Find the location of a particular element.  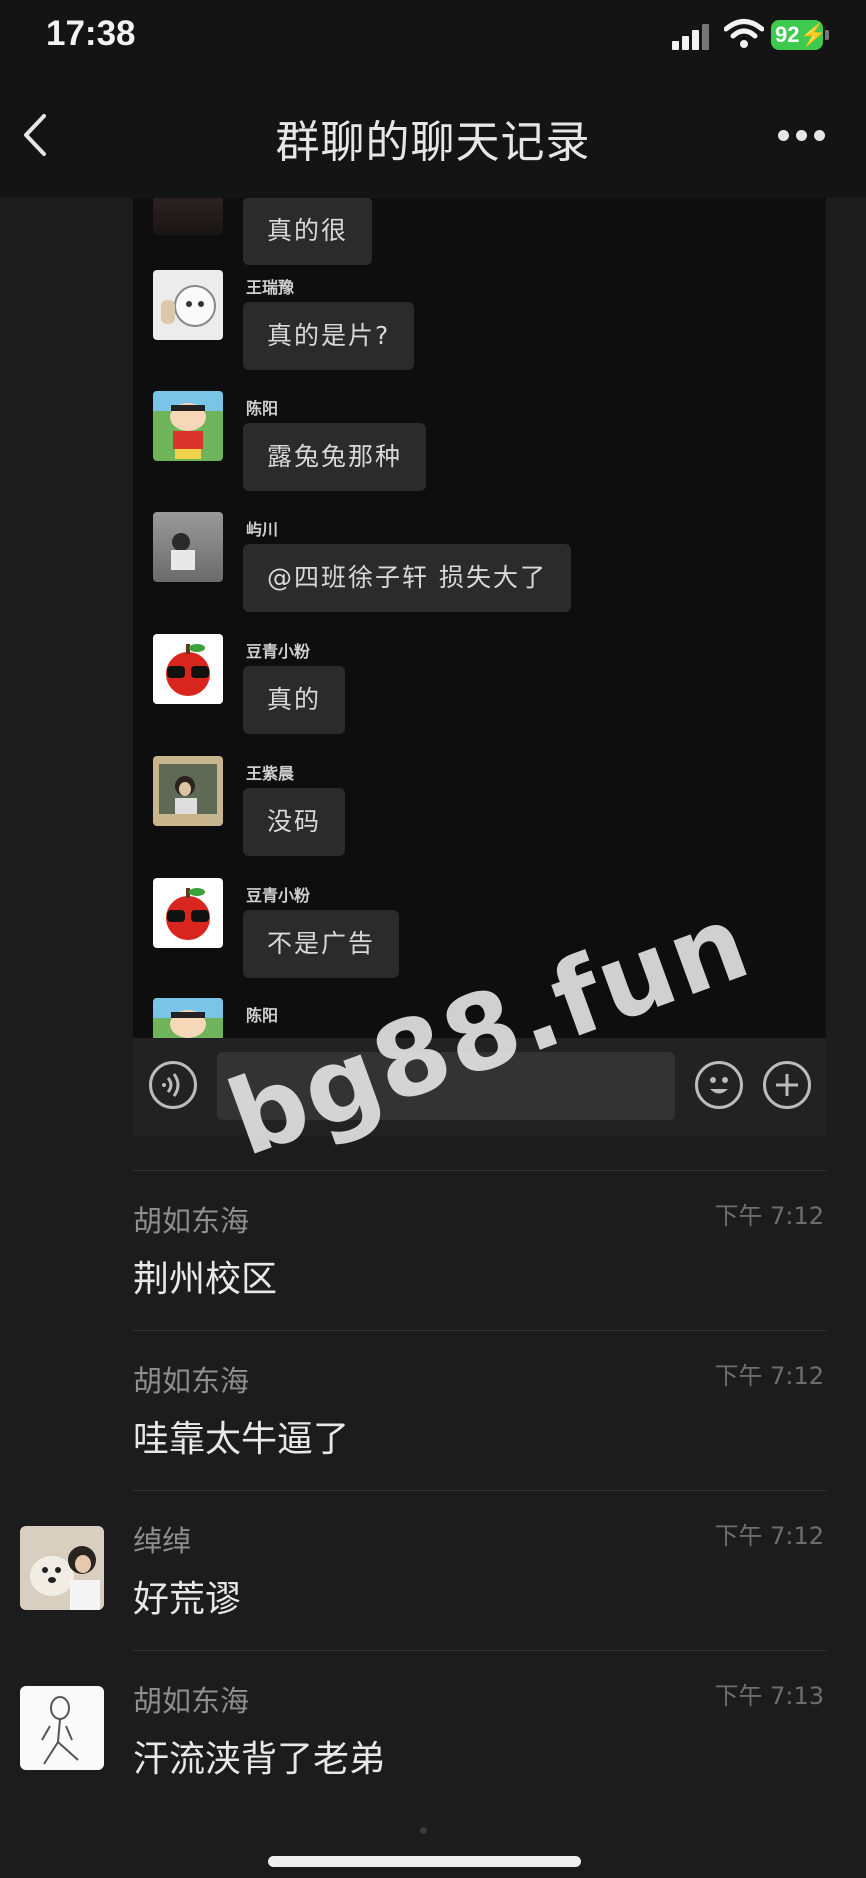

screenshot-message: 王紫晨 没码 is located at coordinates (453, 811).